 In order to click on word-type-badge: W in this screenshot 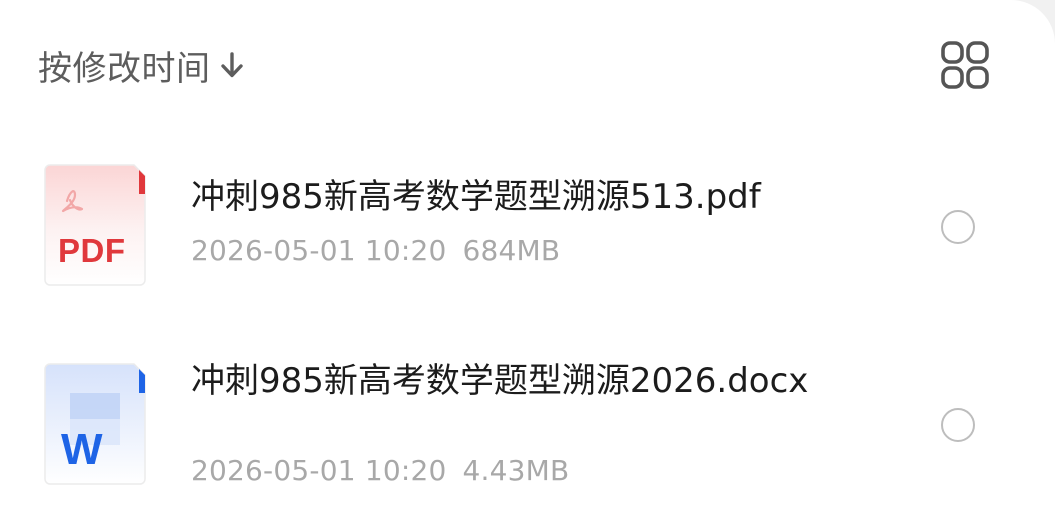, I will do `click(82, 449)`.